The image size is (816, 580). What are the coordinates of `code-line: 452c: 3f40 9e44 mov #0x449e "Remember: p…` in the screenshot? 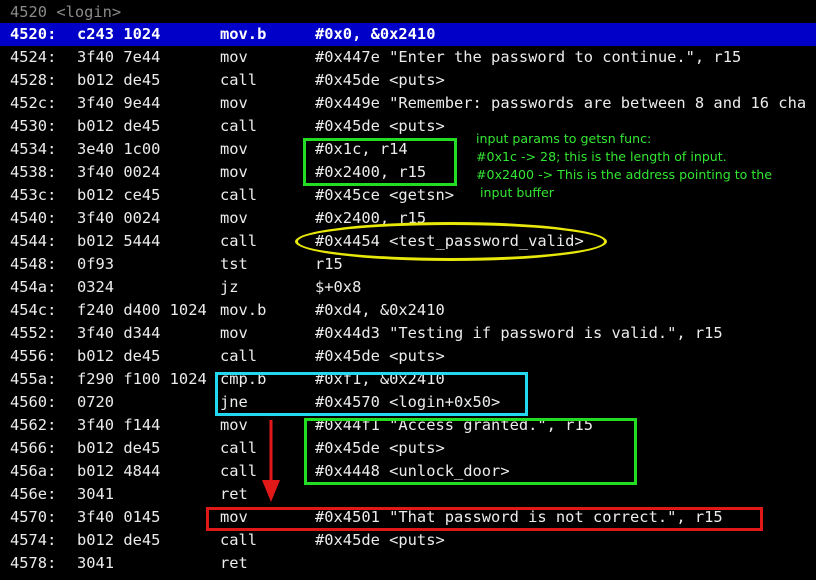 It's located at (408, 103).